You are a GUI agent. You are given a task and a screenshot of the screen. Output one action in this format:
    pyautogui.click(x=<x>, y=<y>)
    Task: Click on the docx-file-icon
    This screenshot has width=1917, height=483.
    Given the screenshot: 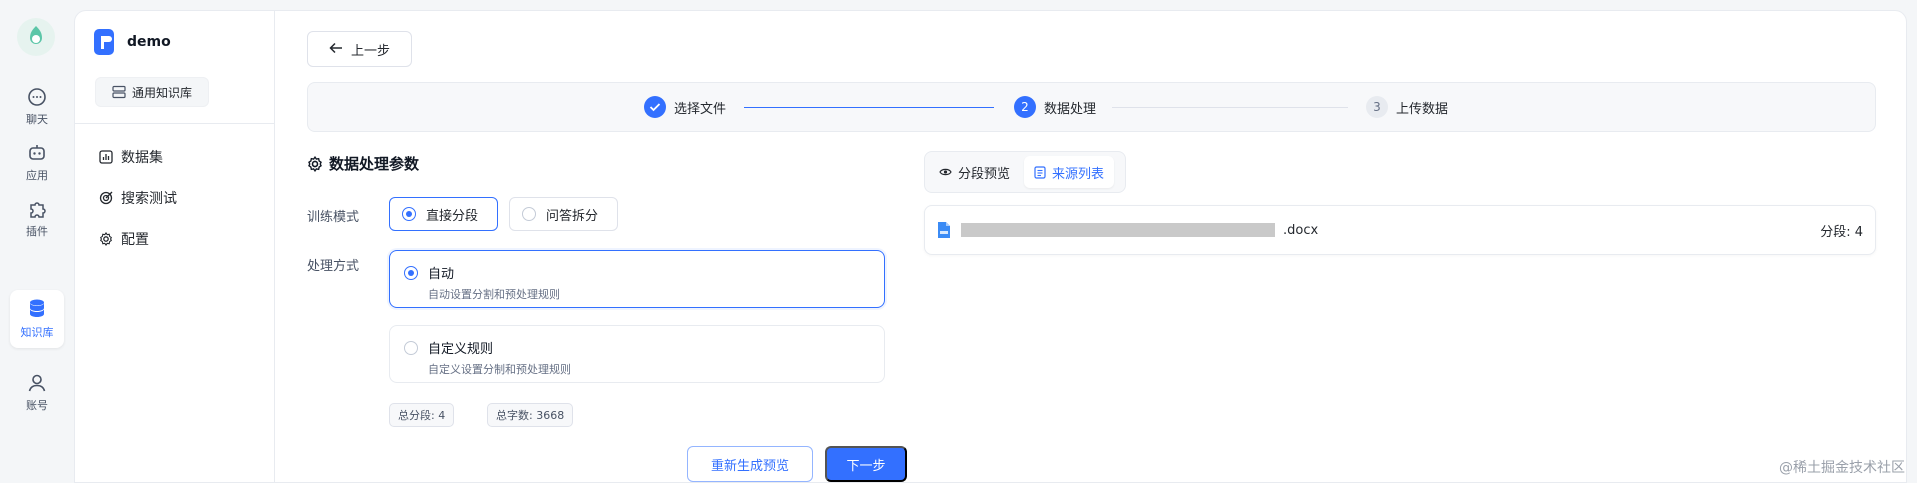 What is the action you would take?
    pyautogui.click(x=944, y=230)
    